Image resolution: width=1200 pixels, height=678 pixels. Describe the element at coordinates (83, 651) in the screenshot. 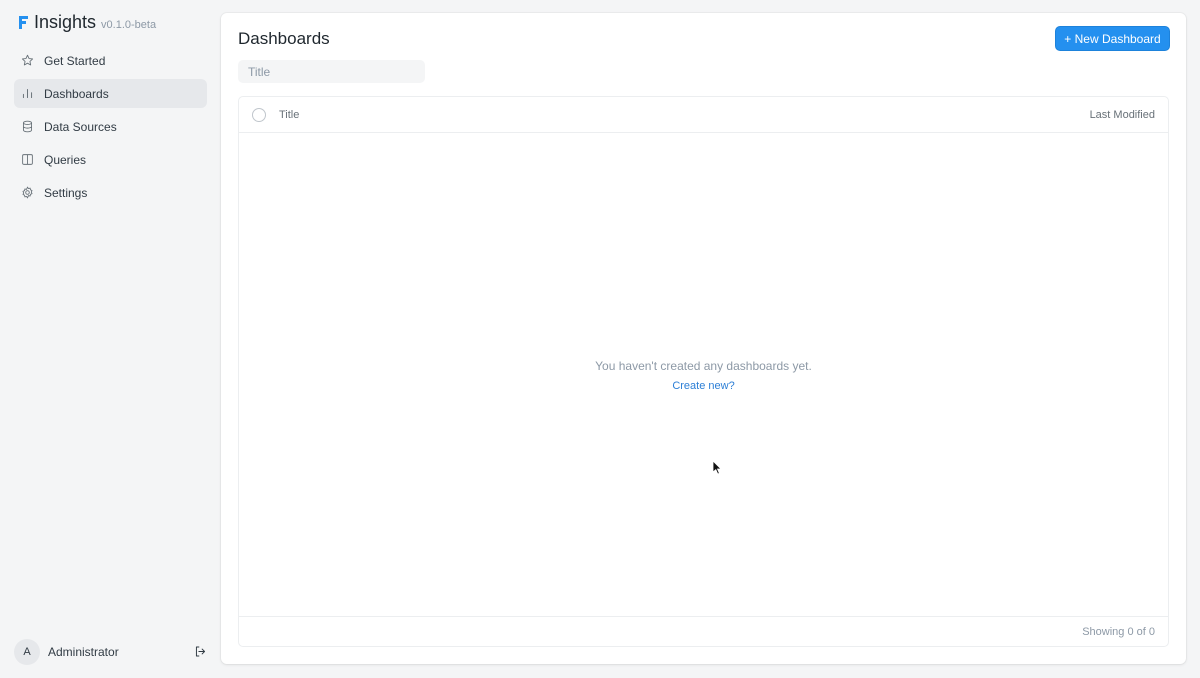

I see `user-name: Administrator` at that location.